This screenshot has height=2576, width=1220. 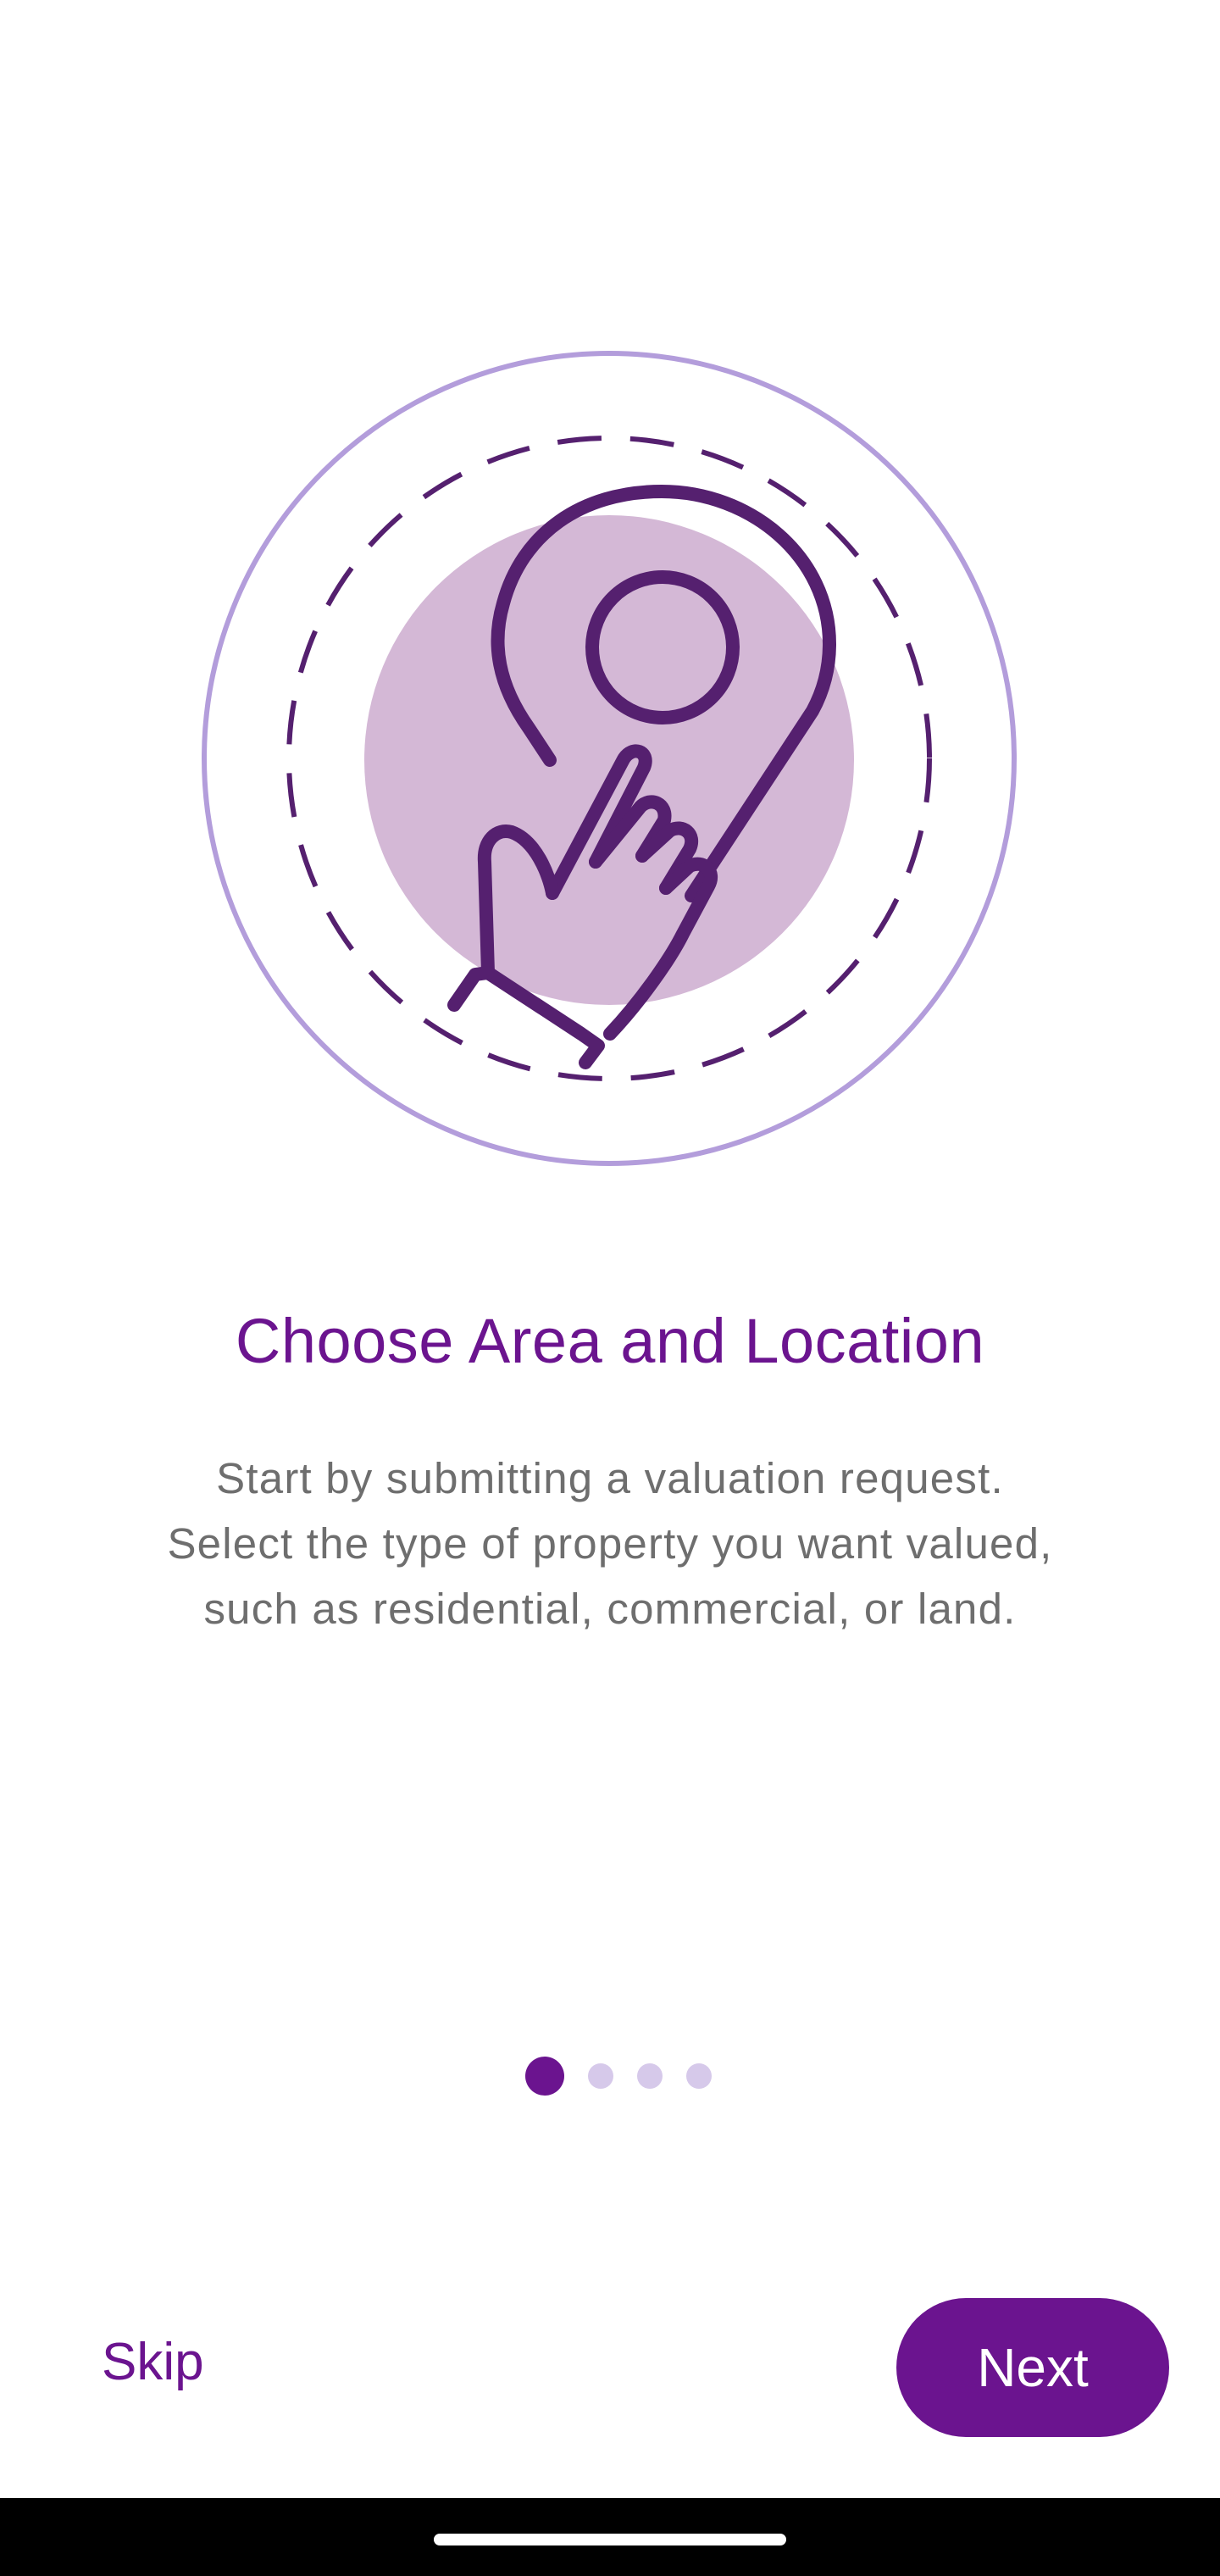 I want to click on skip-button: Skip, so click(x=153, y=2362).